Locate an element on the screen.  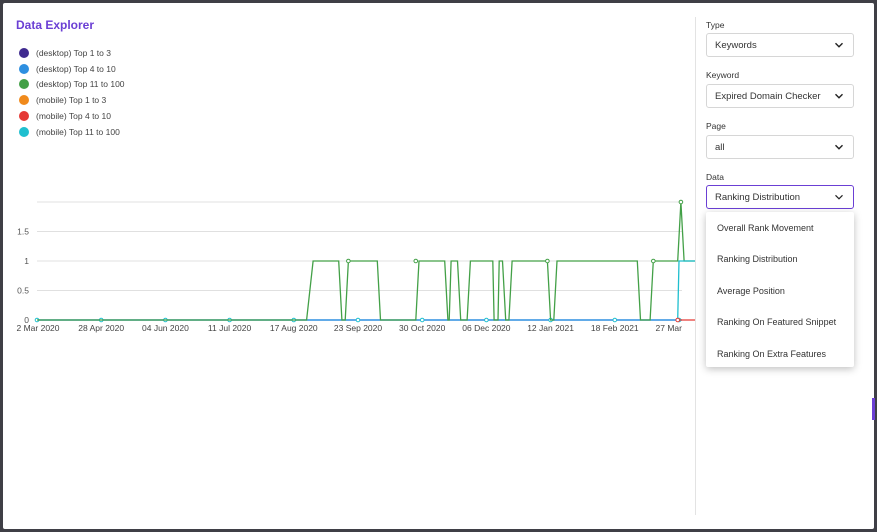
dropdown-option: Overall Rank Movement is located at coordinates (780, 228).